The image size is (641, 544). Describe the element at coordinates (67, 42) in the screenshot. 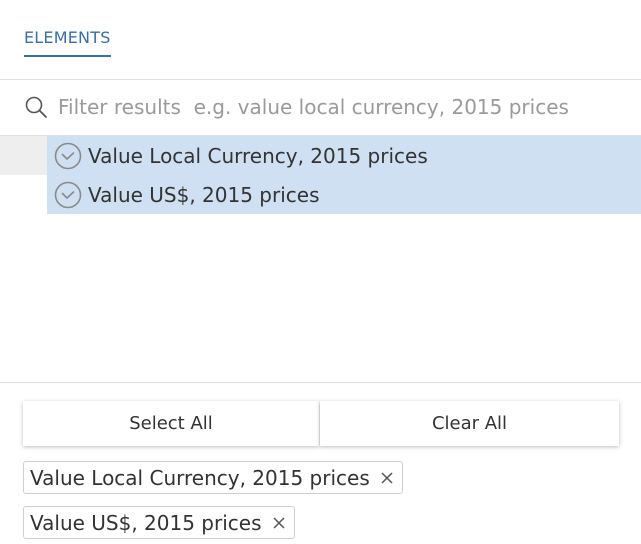

I see `tab-elements: ELEMENTS` at that location.